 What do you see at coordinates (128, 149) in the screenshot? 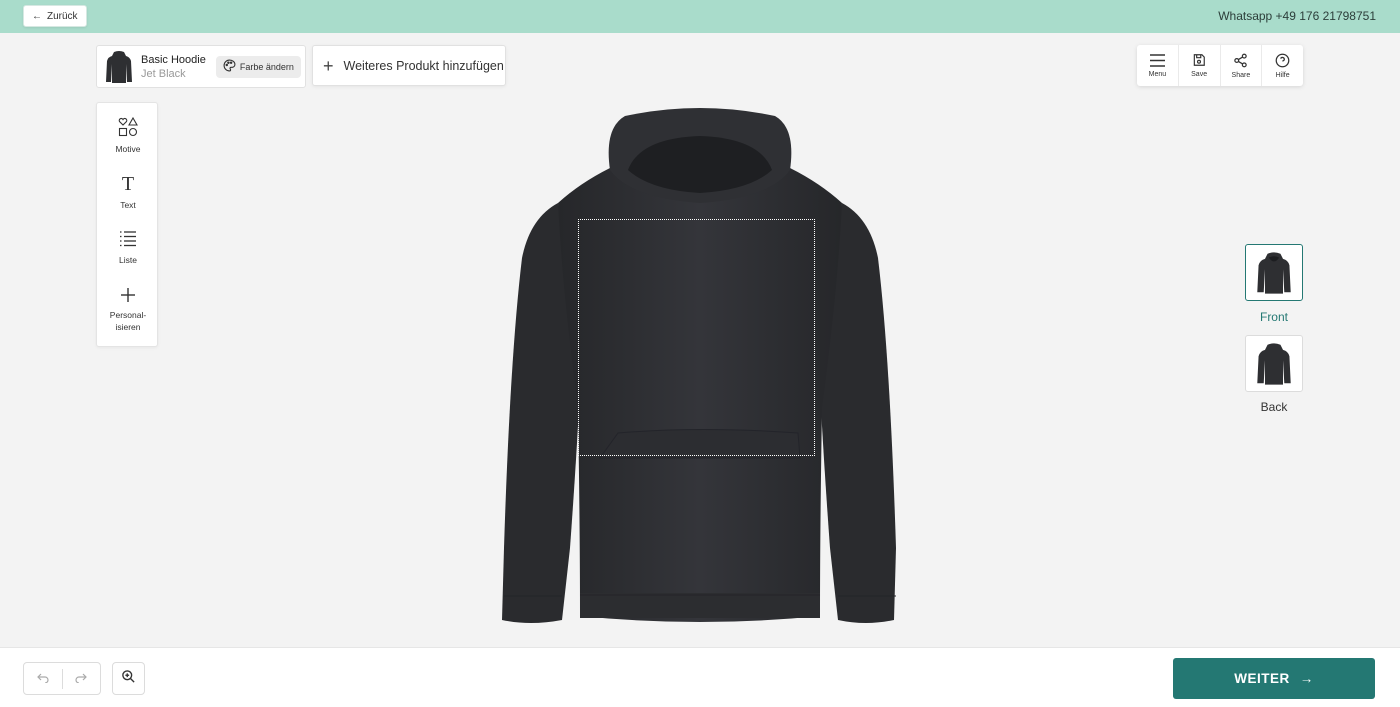
I see `sidebar-item-label: Motive` at bounding box center [128, 149].